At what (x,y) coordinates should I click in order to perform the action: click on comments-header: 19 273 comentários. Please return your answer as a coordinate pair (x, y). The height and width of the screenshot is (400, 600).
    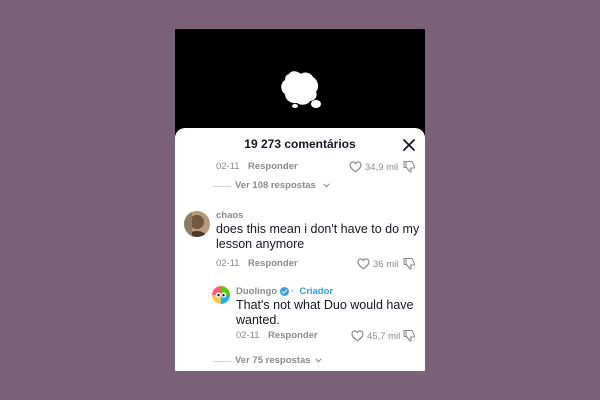
    Looking at the image, I should click on (300, 144).